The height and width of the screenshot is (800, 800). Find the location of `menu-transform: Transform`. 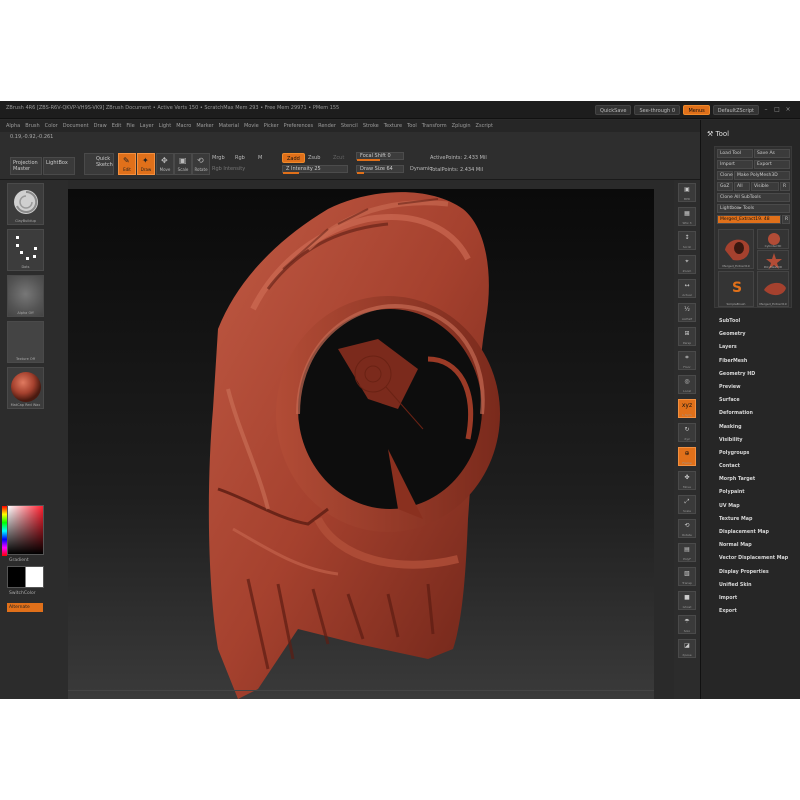

menu-transform: Transform is located at coordinates (434, 126).